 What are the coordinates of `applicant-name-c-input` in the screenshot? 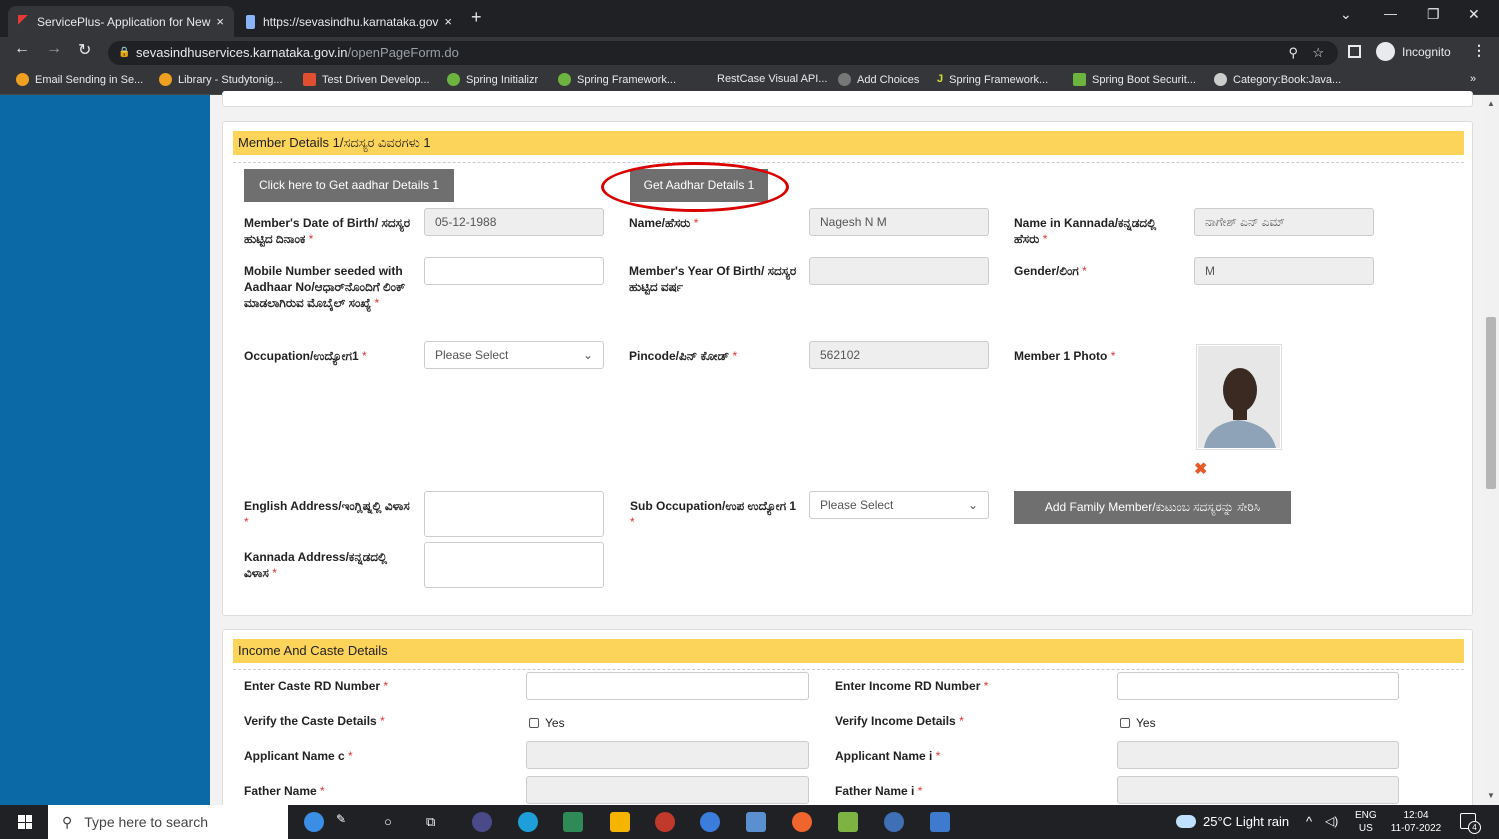 It's located at (667, 755).